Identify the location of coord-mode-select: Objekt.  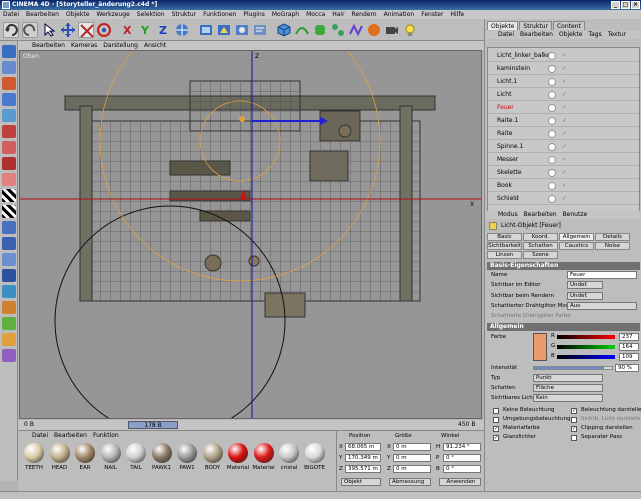
(361, 482).